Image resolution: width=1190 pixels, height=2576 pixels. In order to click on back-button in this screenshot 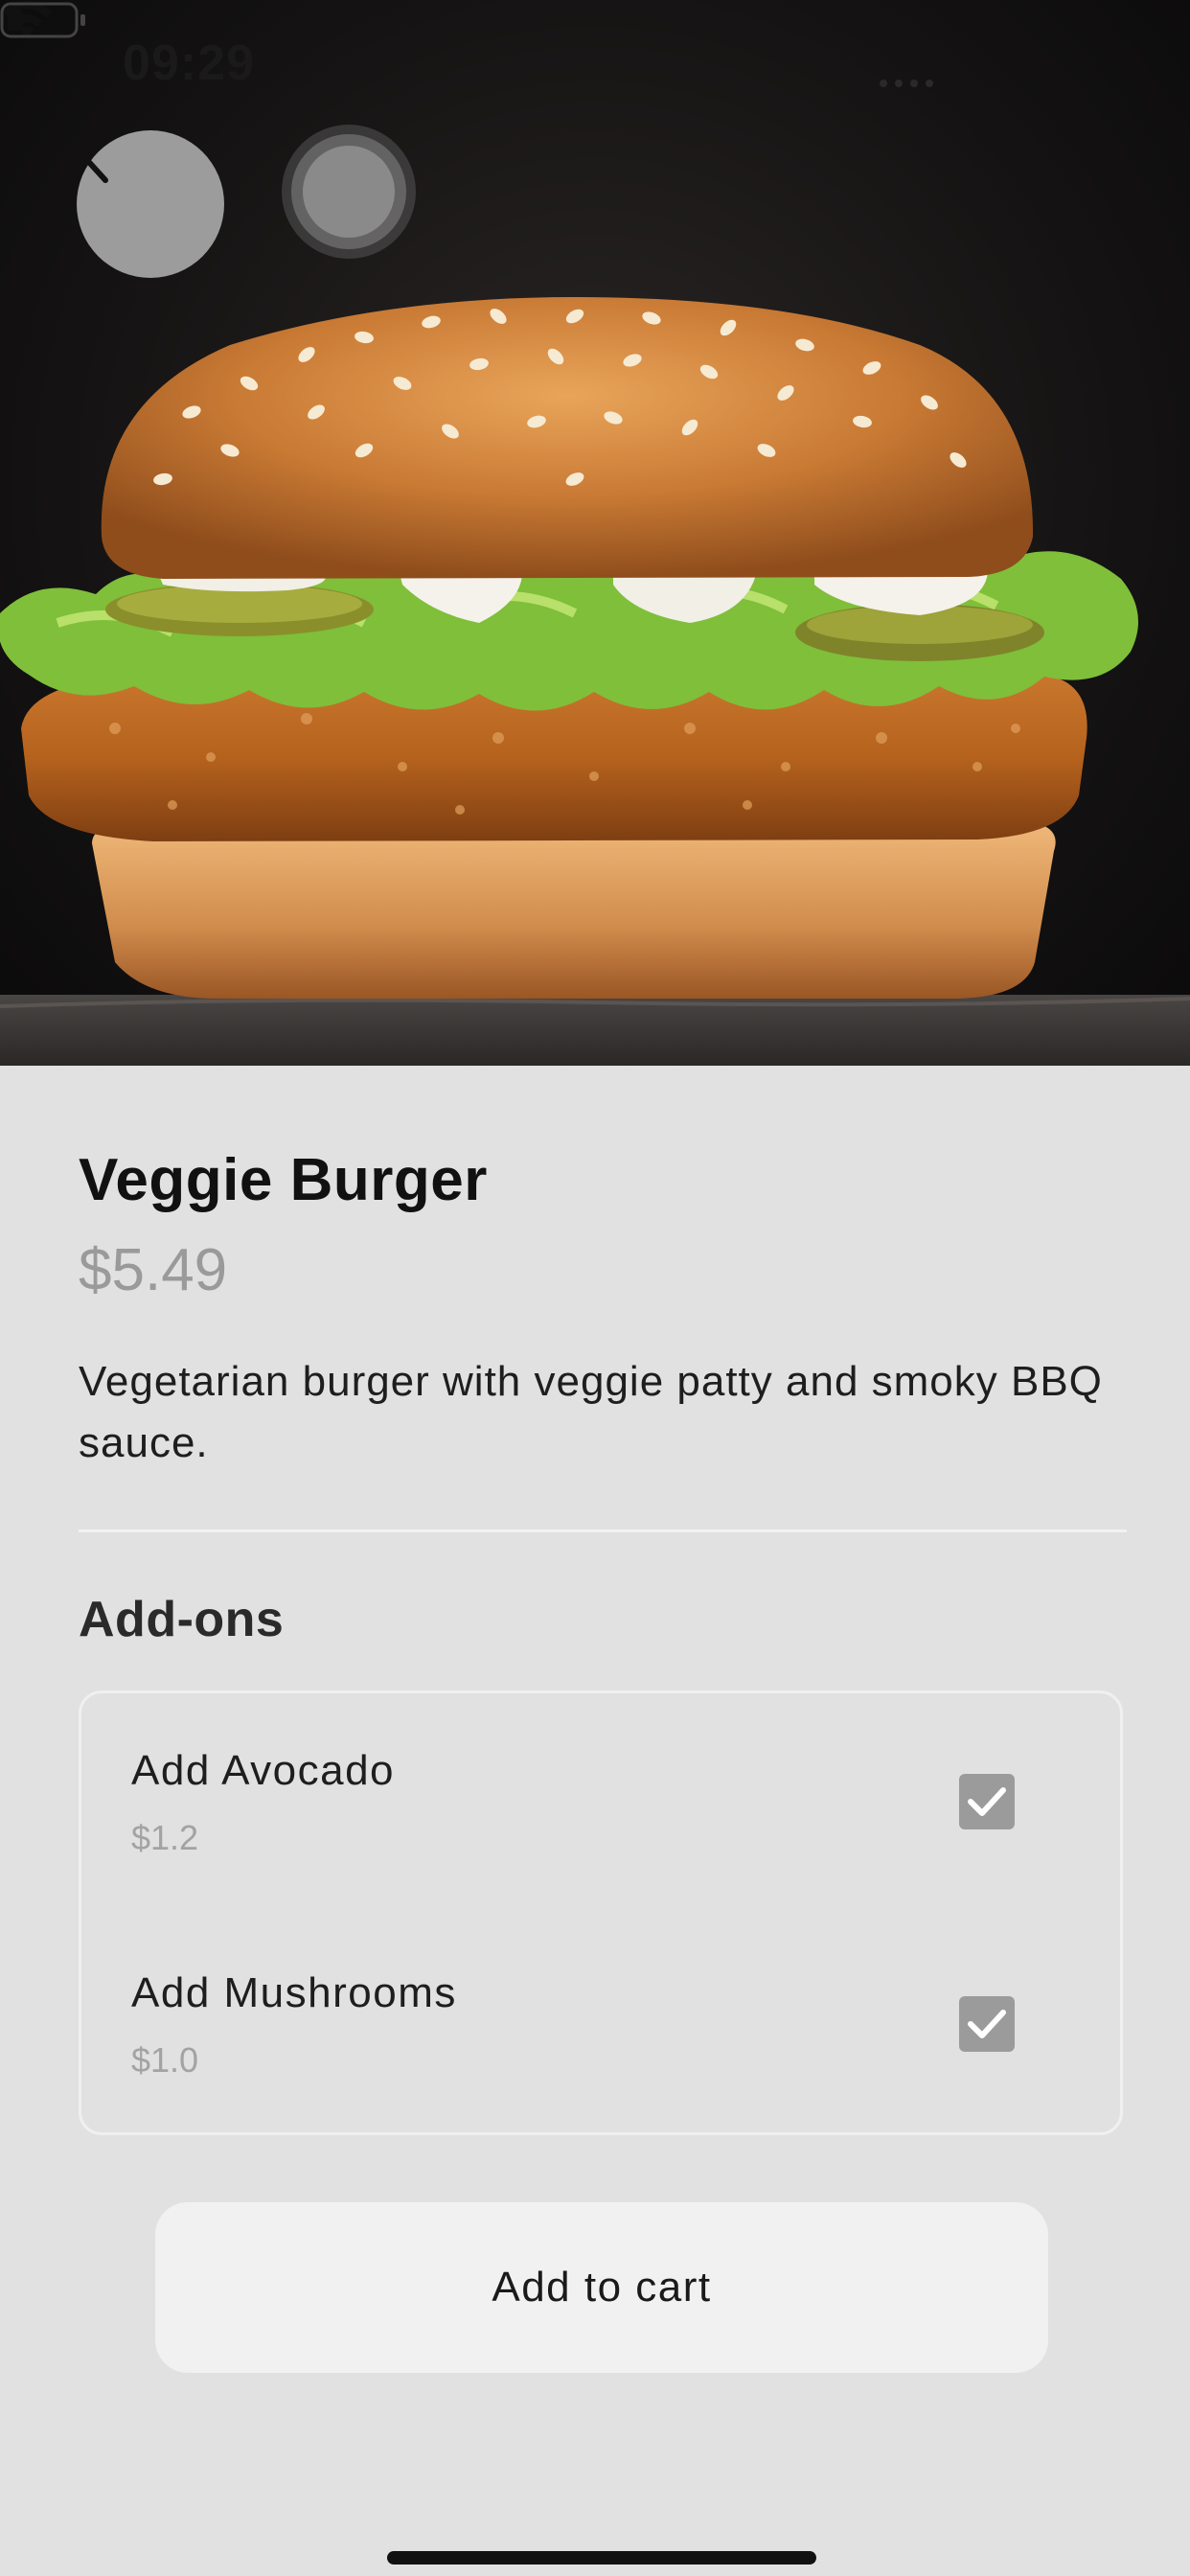, I will do `click(151, 204)`.